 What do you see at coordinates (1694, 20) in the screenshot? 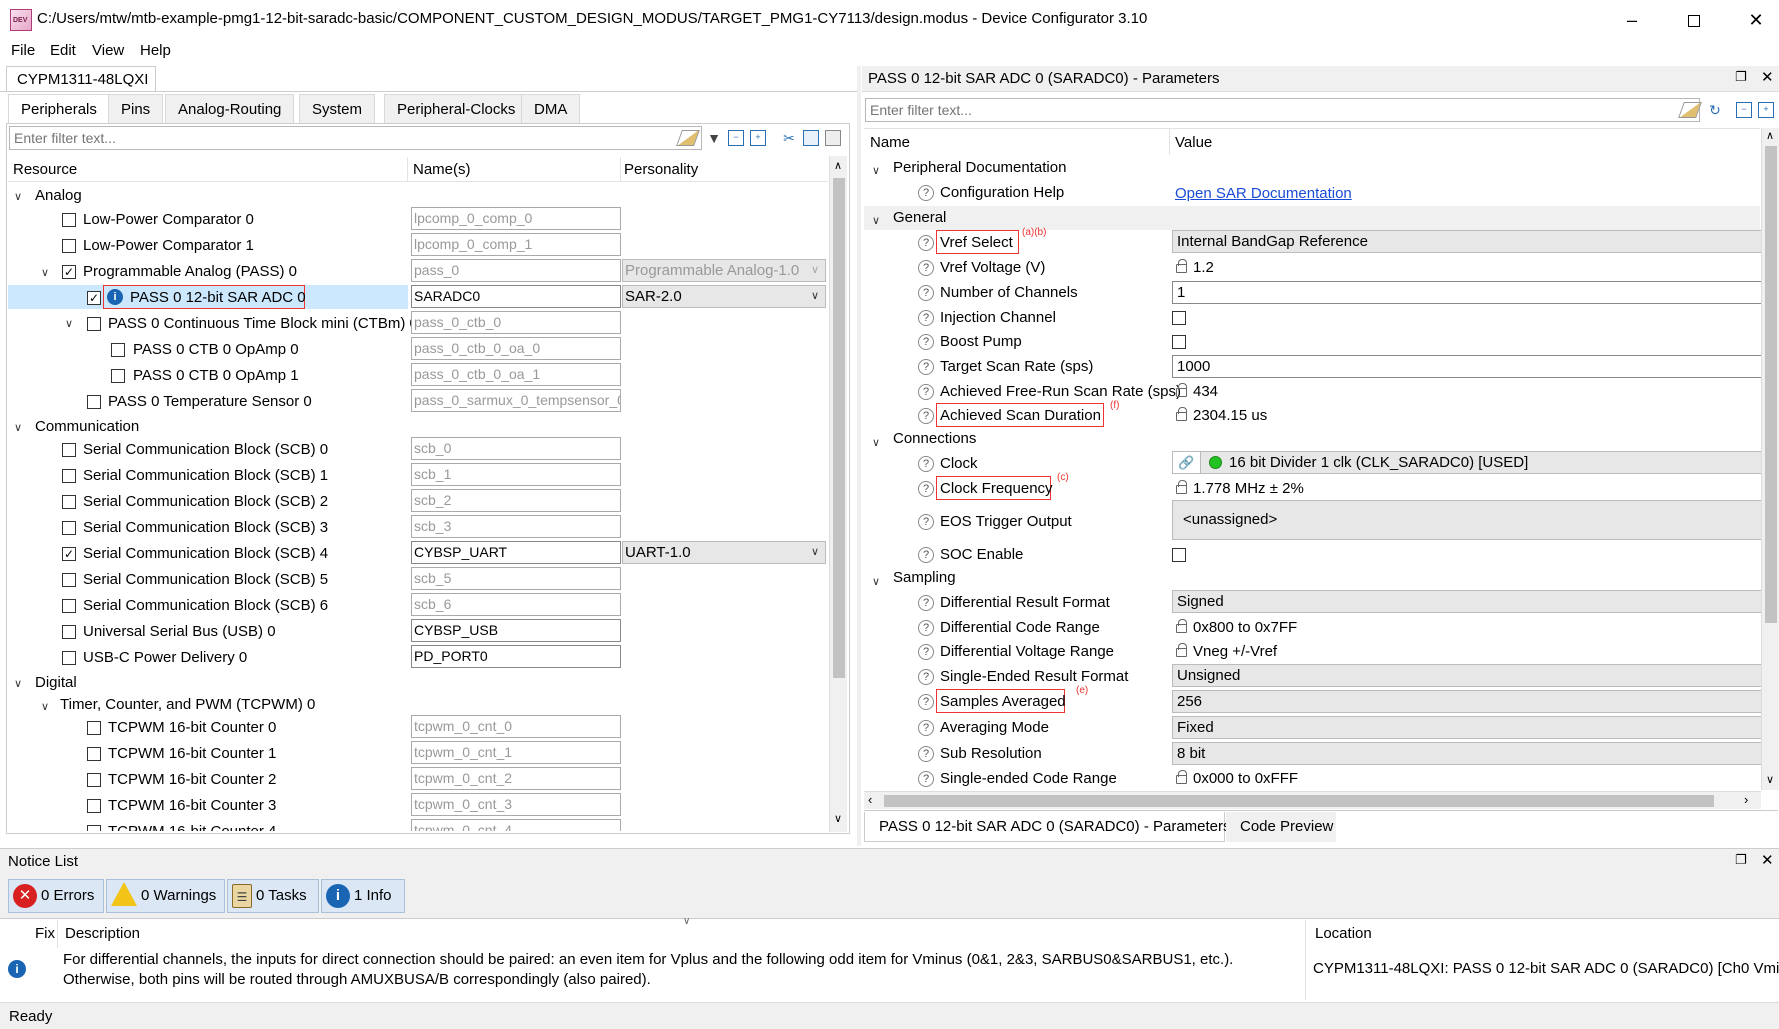
I see `maximize-button` at bounding box center [1694, 20].